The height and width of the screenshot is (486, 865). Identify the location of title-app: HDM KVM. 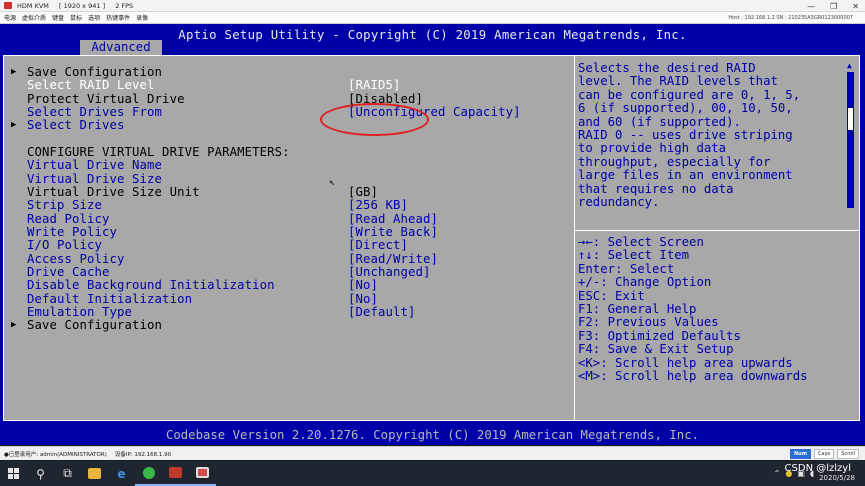
(33, 5).